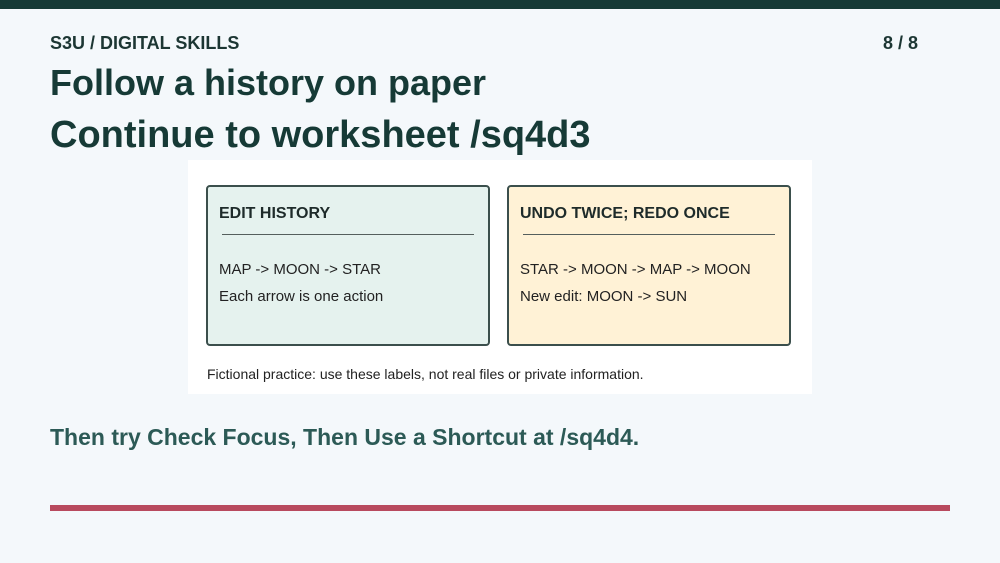 This screenshot has width=1000, height=563. What do you see at coordinates (145, 43) in the screenshot?
I see `course-label: S3U / DIGITAL SKILLS` at bounding box center [145, 43].